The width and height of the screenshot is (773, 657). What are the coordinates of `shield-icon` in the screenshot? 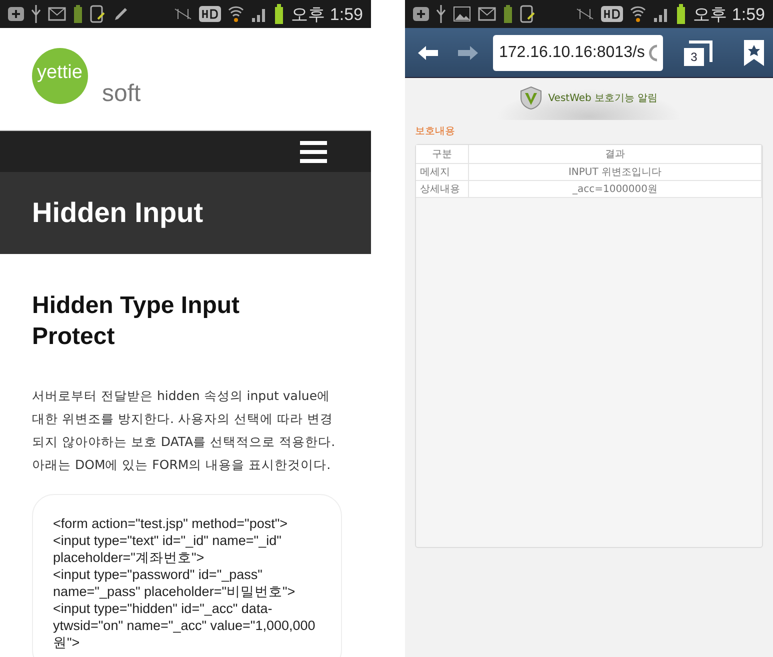 It's located at (531, 98).